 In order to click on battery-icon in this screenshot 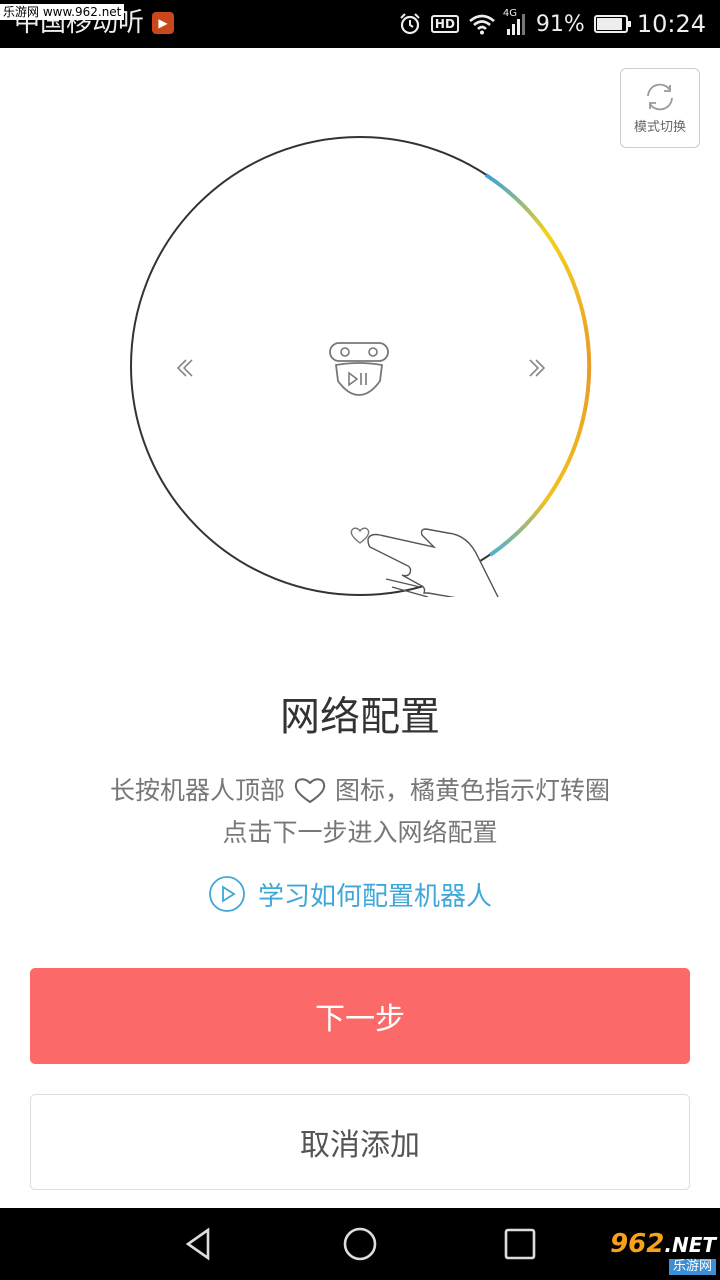, I will do `click(612, 24)`.